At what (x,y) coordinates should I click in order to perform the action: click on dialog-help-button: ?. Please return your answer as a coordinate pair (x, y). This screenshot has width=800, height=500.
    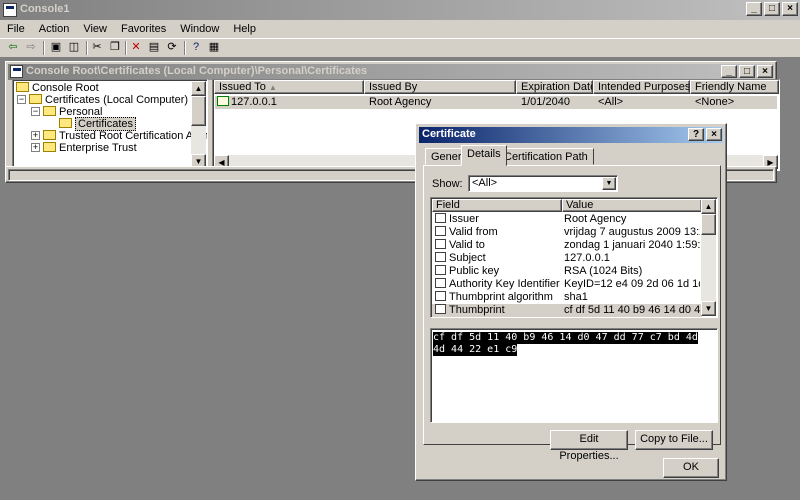
    Looking at the image, I should click on (696, 134).